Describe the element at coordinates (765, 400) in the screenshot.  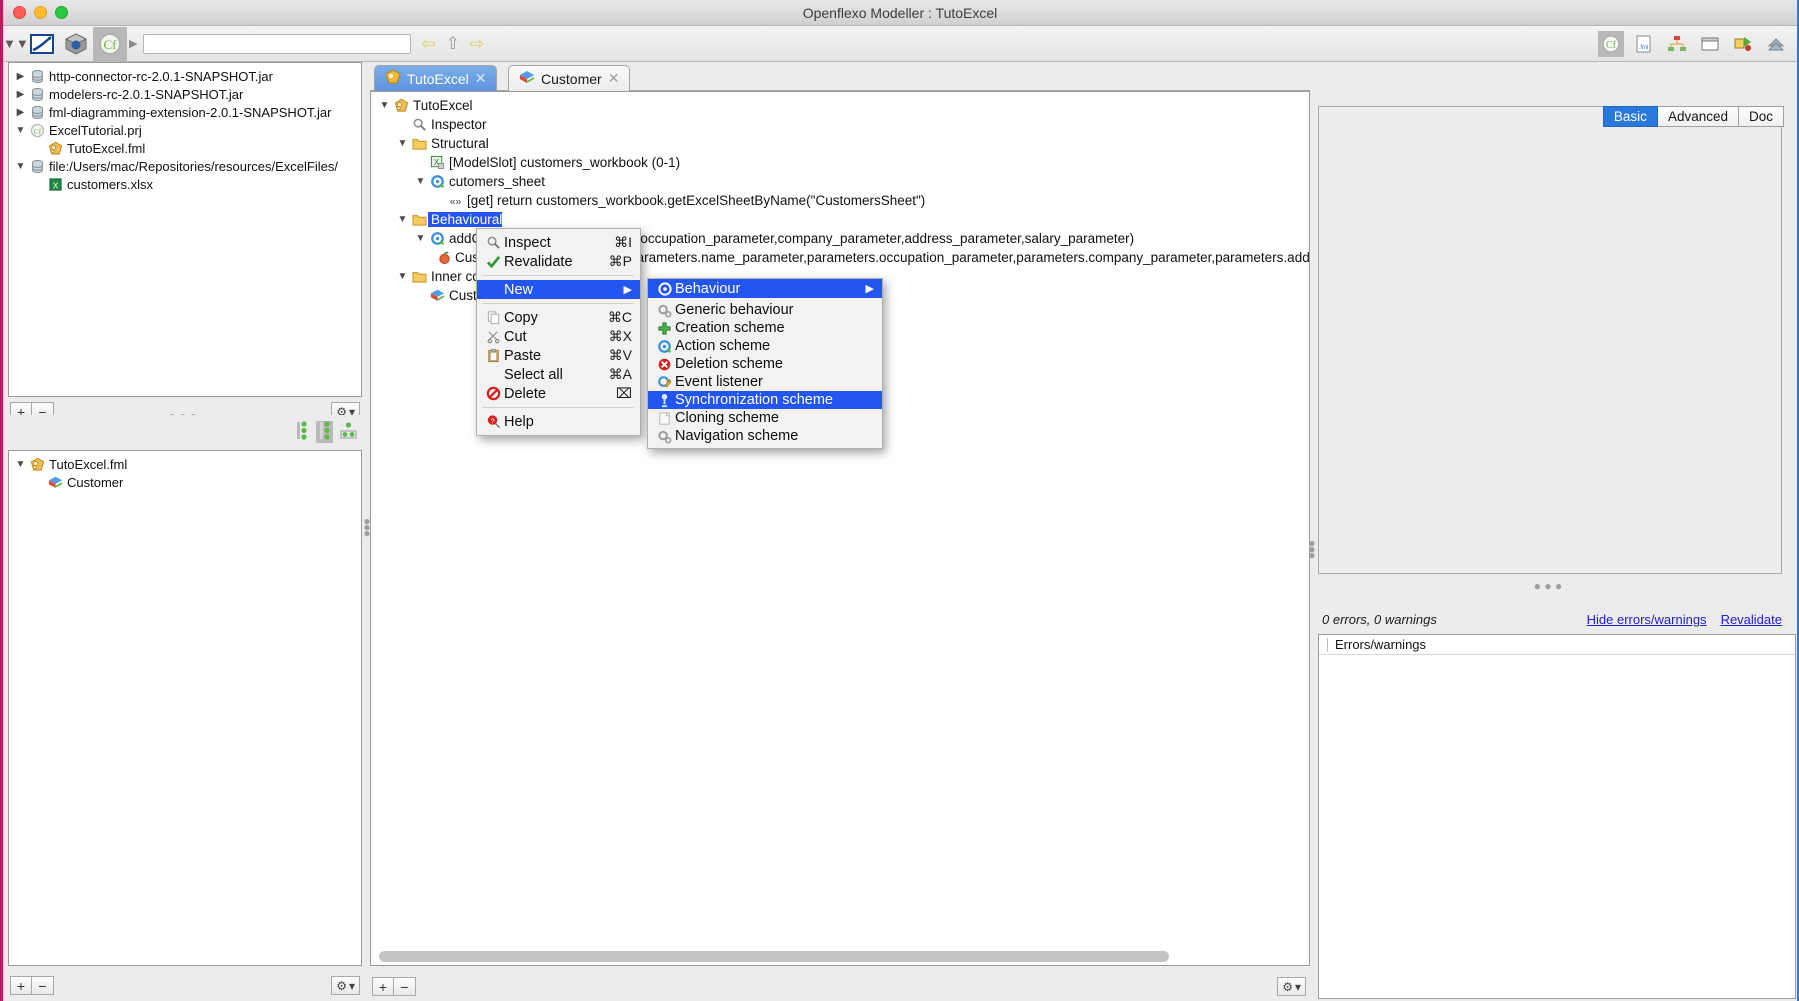
I see `submenu-item-synchronization-scheme: Synchronization scheme` at that location.